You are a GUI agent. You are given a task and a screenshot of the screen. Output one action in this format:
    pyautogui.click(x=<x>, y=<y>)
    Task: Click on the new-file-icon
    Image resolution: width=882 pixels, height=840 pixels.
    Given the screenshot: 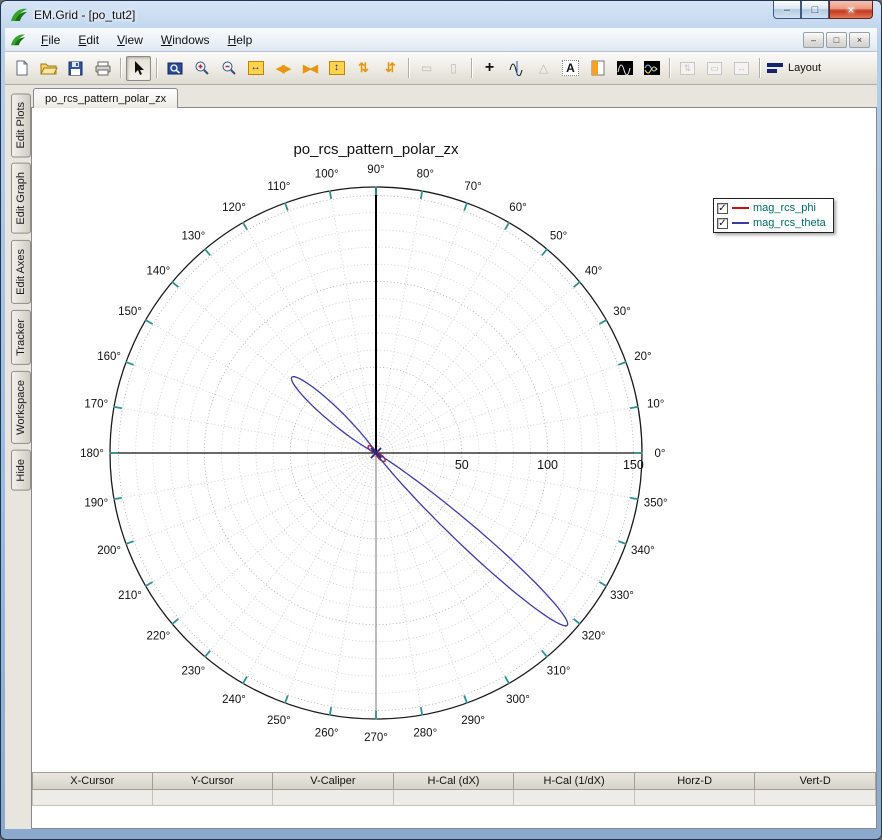 What is the action you would take?
    pyautogui.click(x=22, y=68)
    